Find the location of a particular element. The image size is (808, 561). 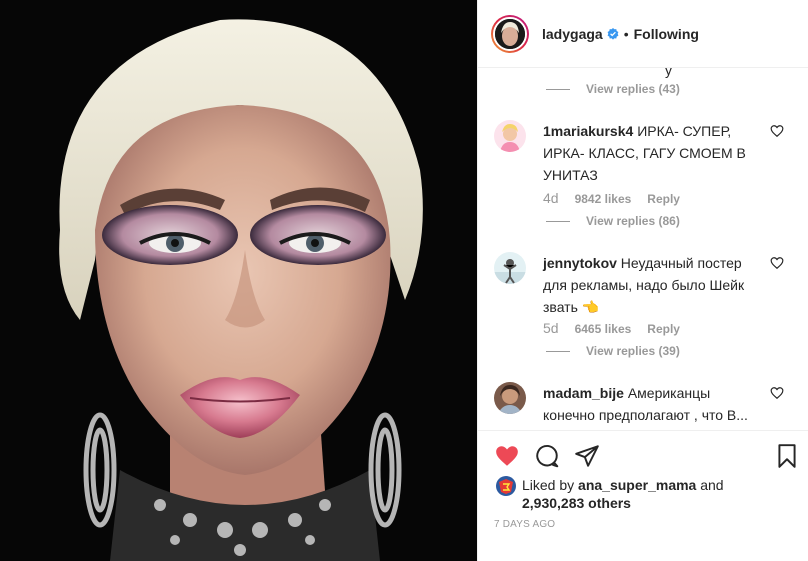

post-header: ladygaga • Following is located at coordinates (643, 34).